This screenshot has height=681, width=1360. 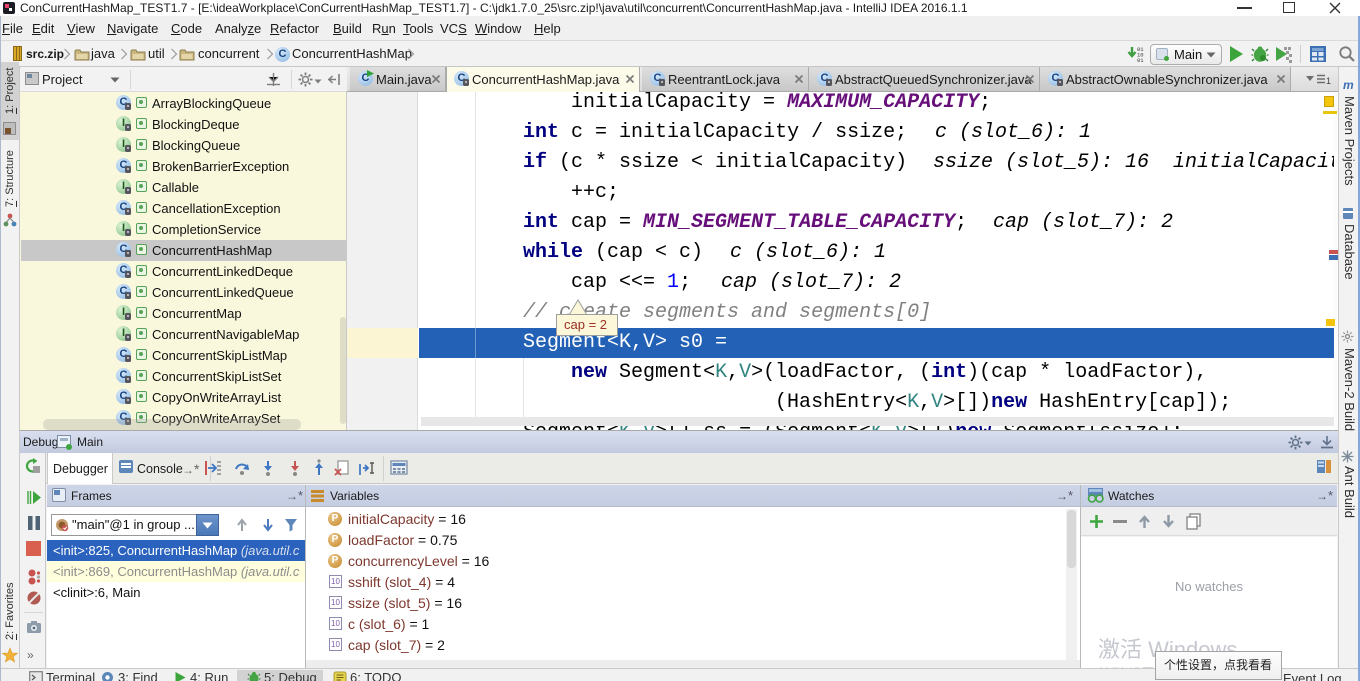 What do you see at coordinates (1328, 81) in the screenshot?
I see `svg-text: 1` at bounding box center [1328, 81].